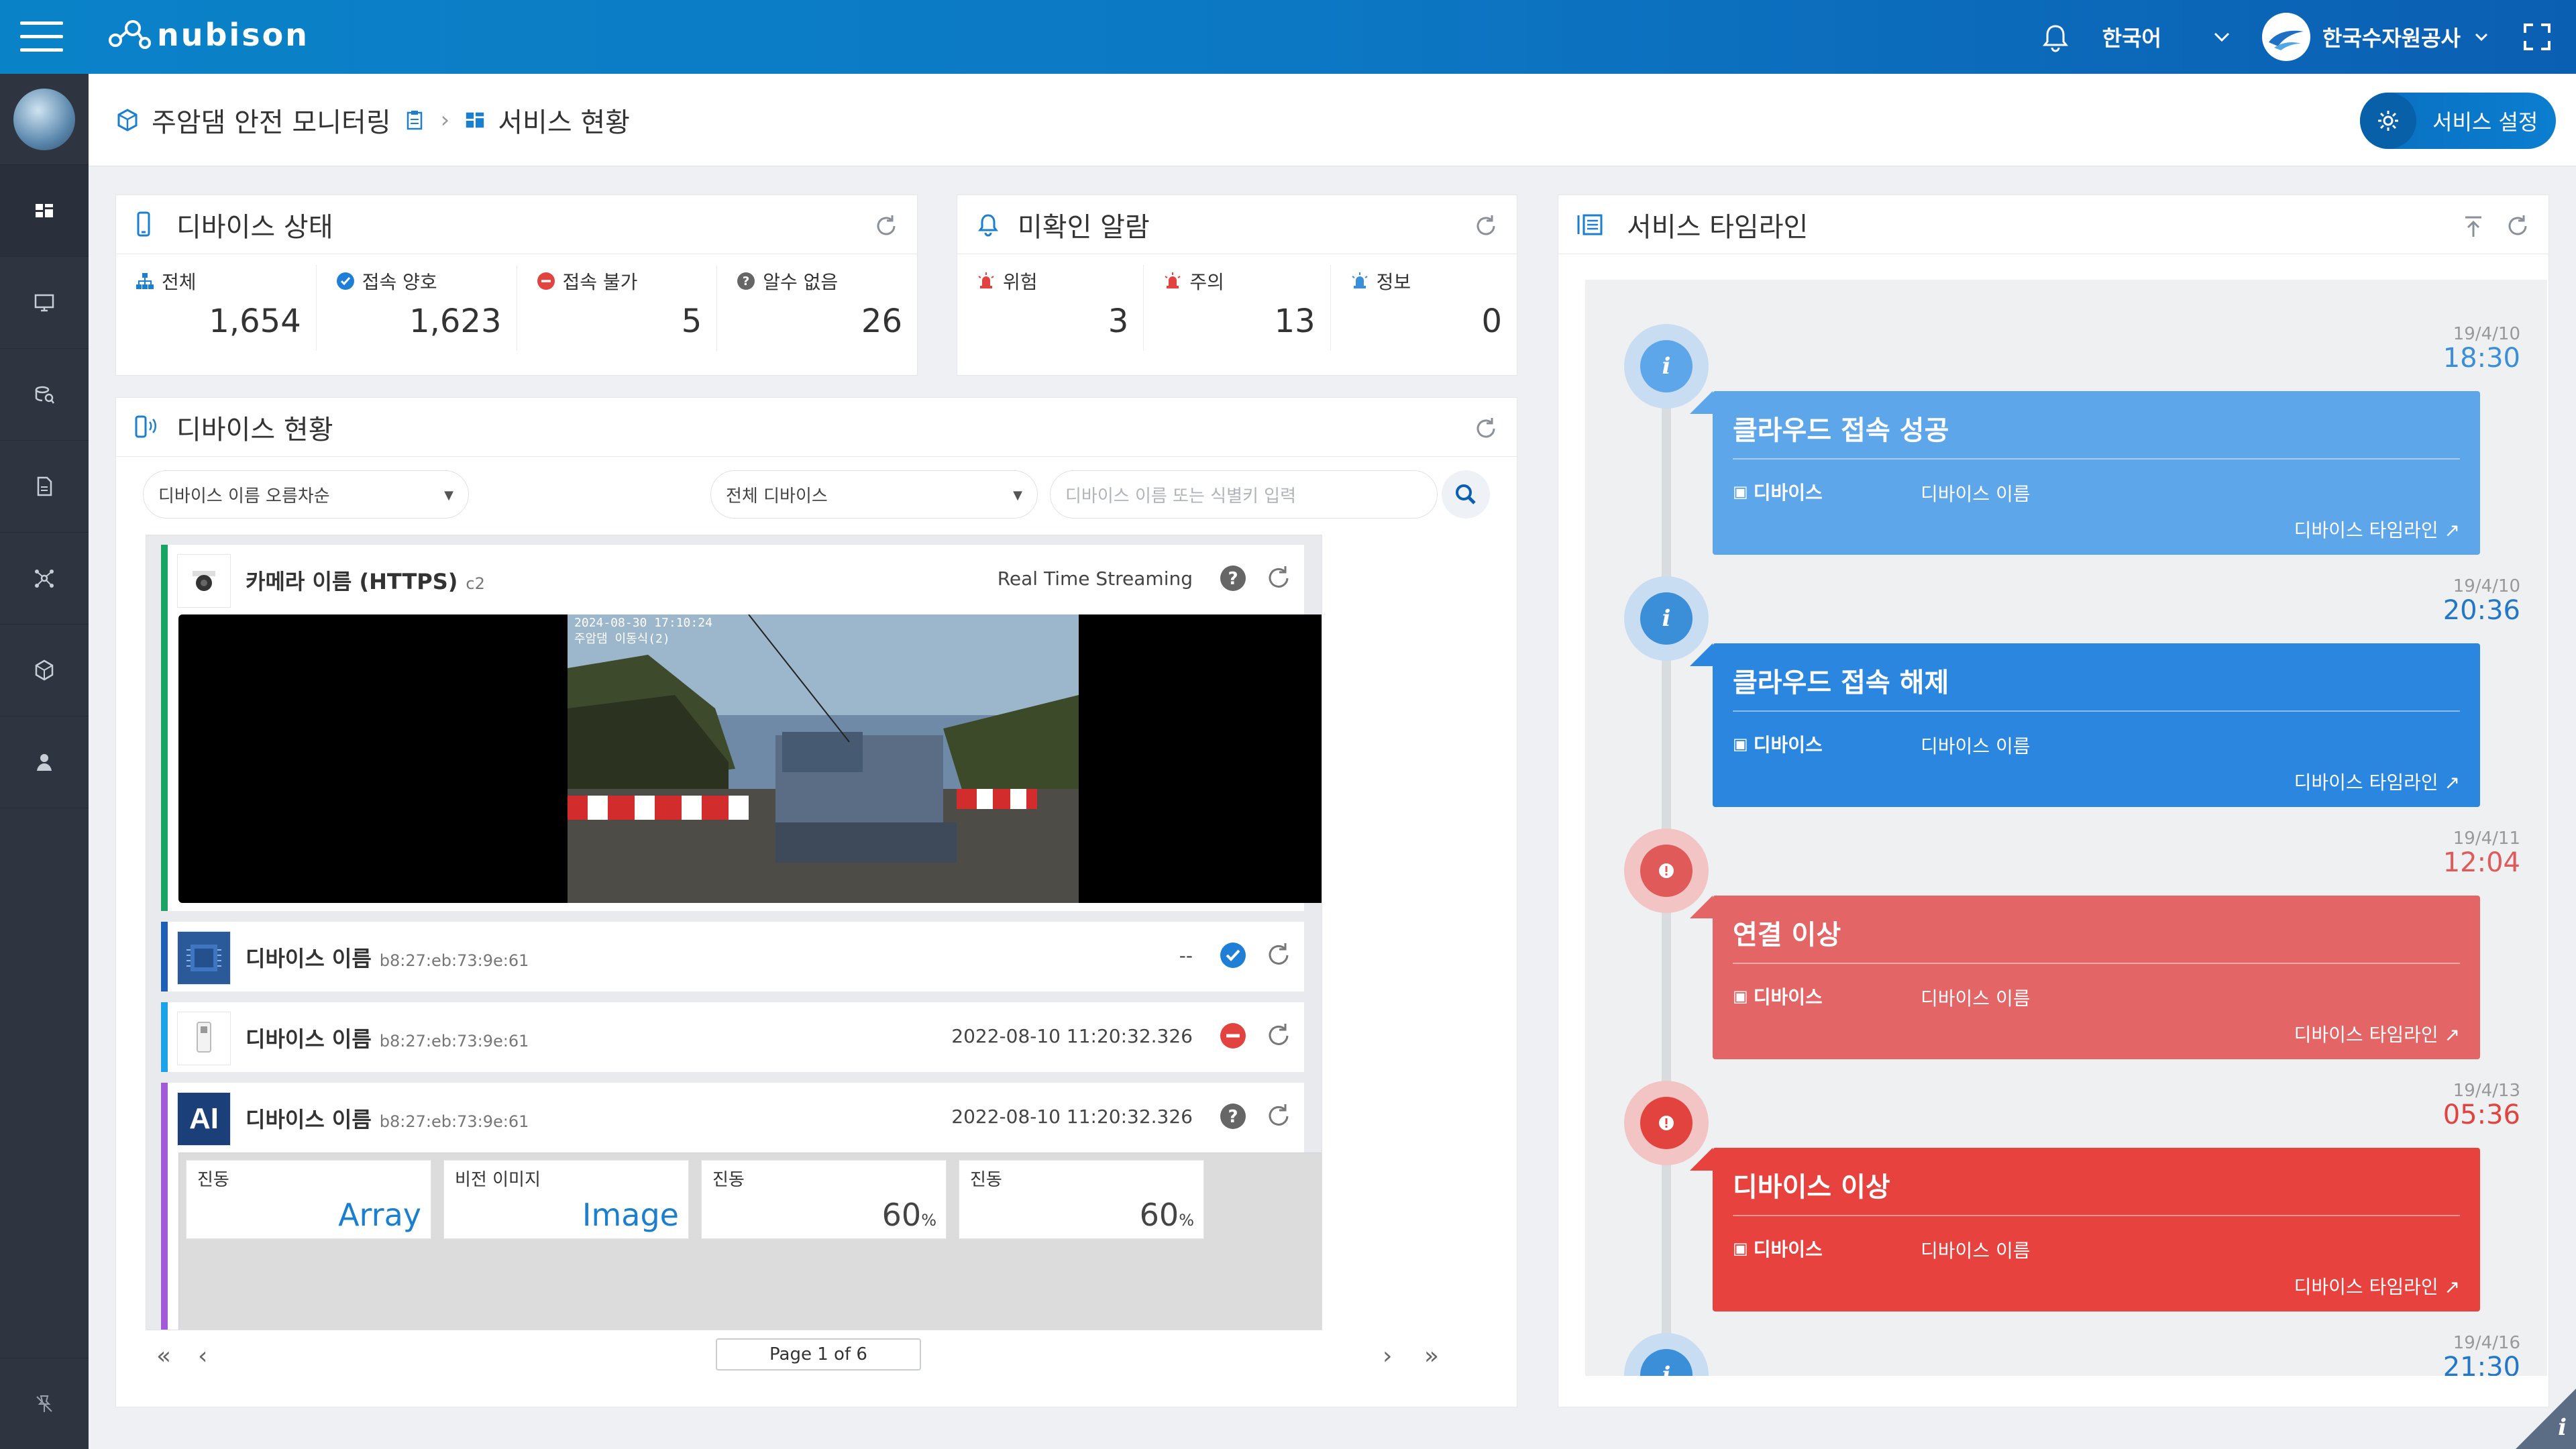  I want to click on stat-connected: 접속 양호 1,623, so click(417, 308).